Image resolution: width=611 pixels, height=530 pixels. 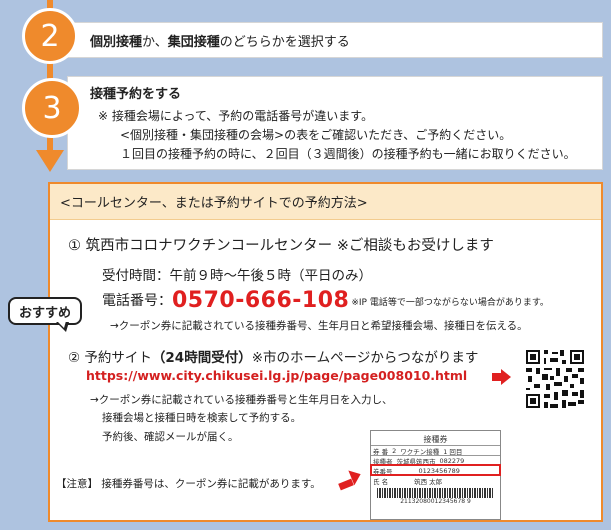 What do you see at coordinates (506, 377) in the screenshot?
I see `arrow-right-icon` at bounding box center [506, 377].